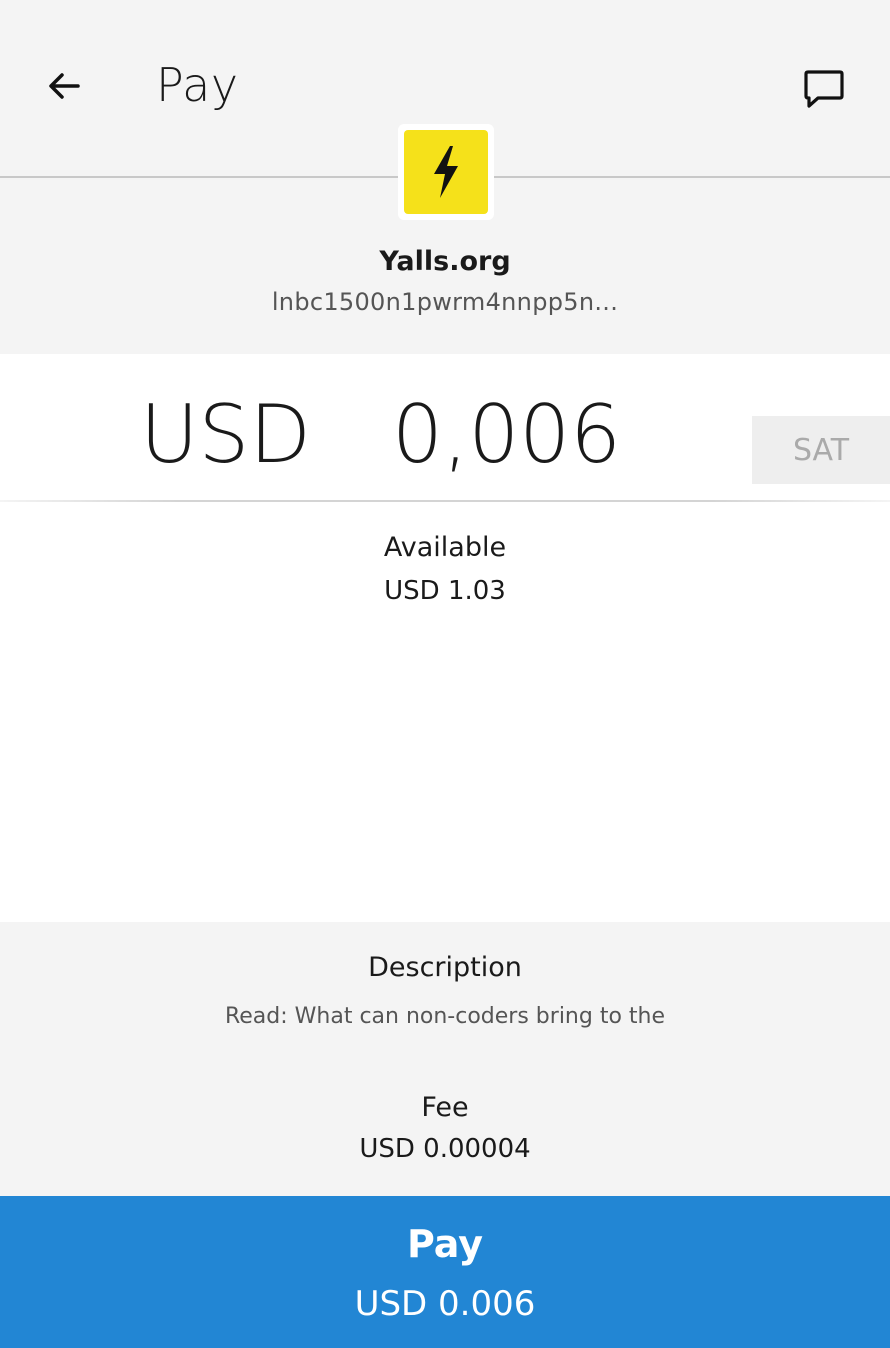 Image resolution: width=890 pixels, height=1348 pixels. Describe the element at coordinates (445, 967) in the screenshot. I see `description-label: Description` at that location.